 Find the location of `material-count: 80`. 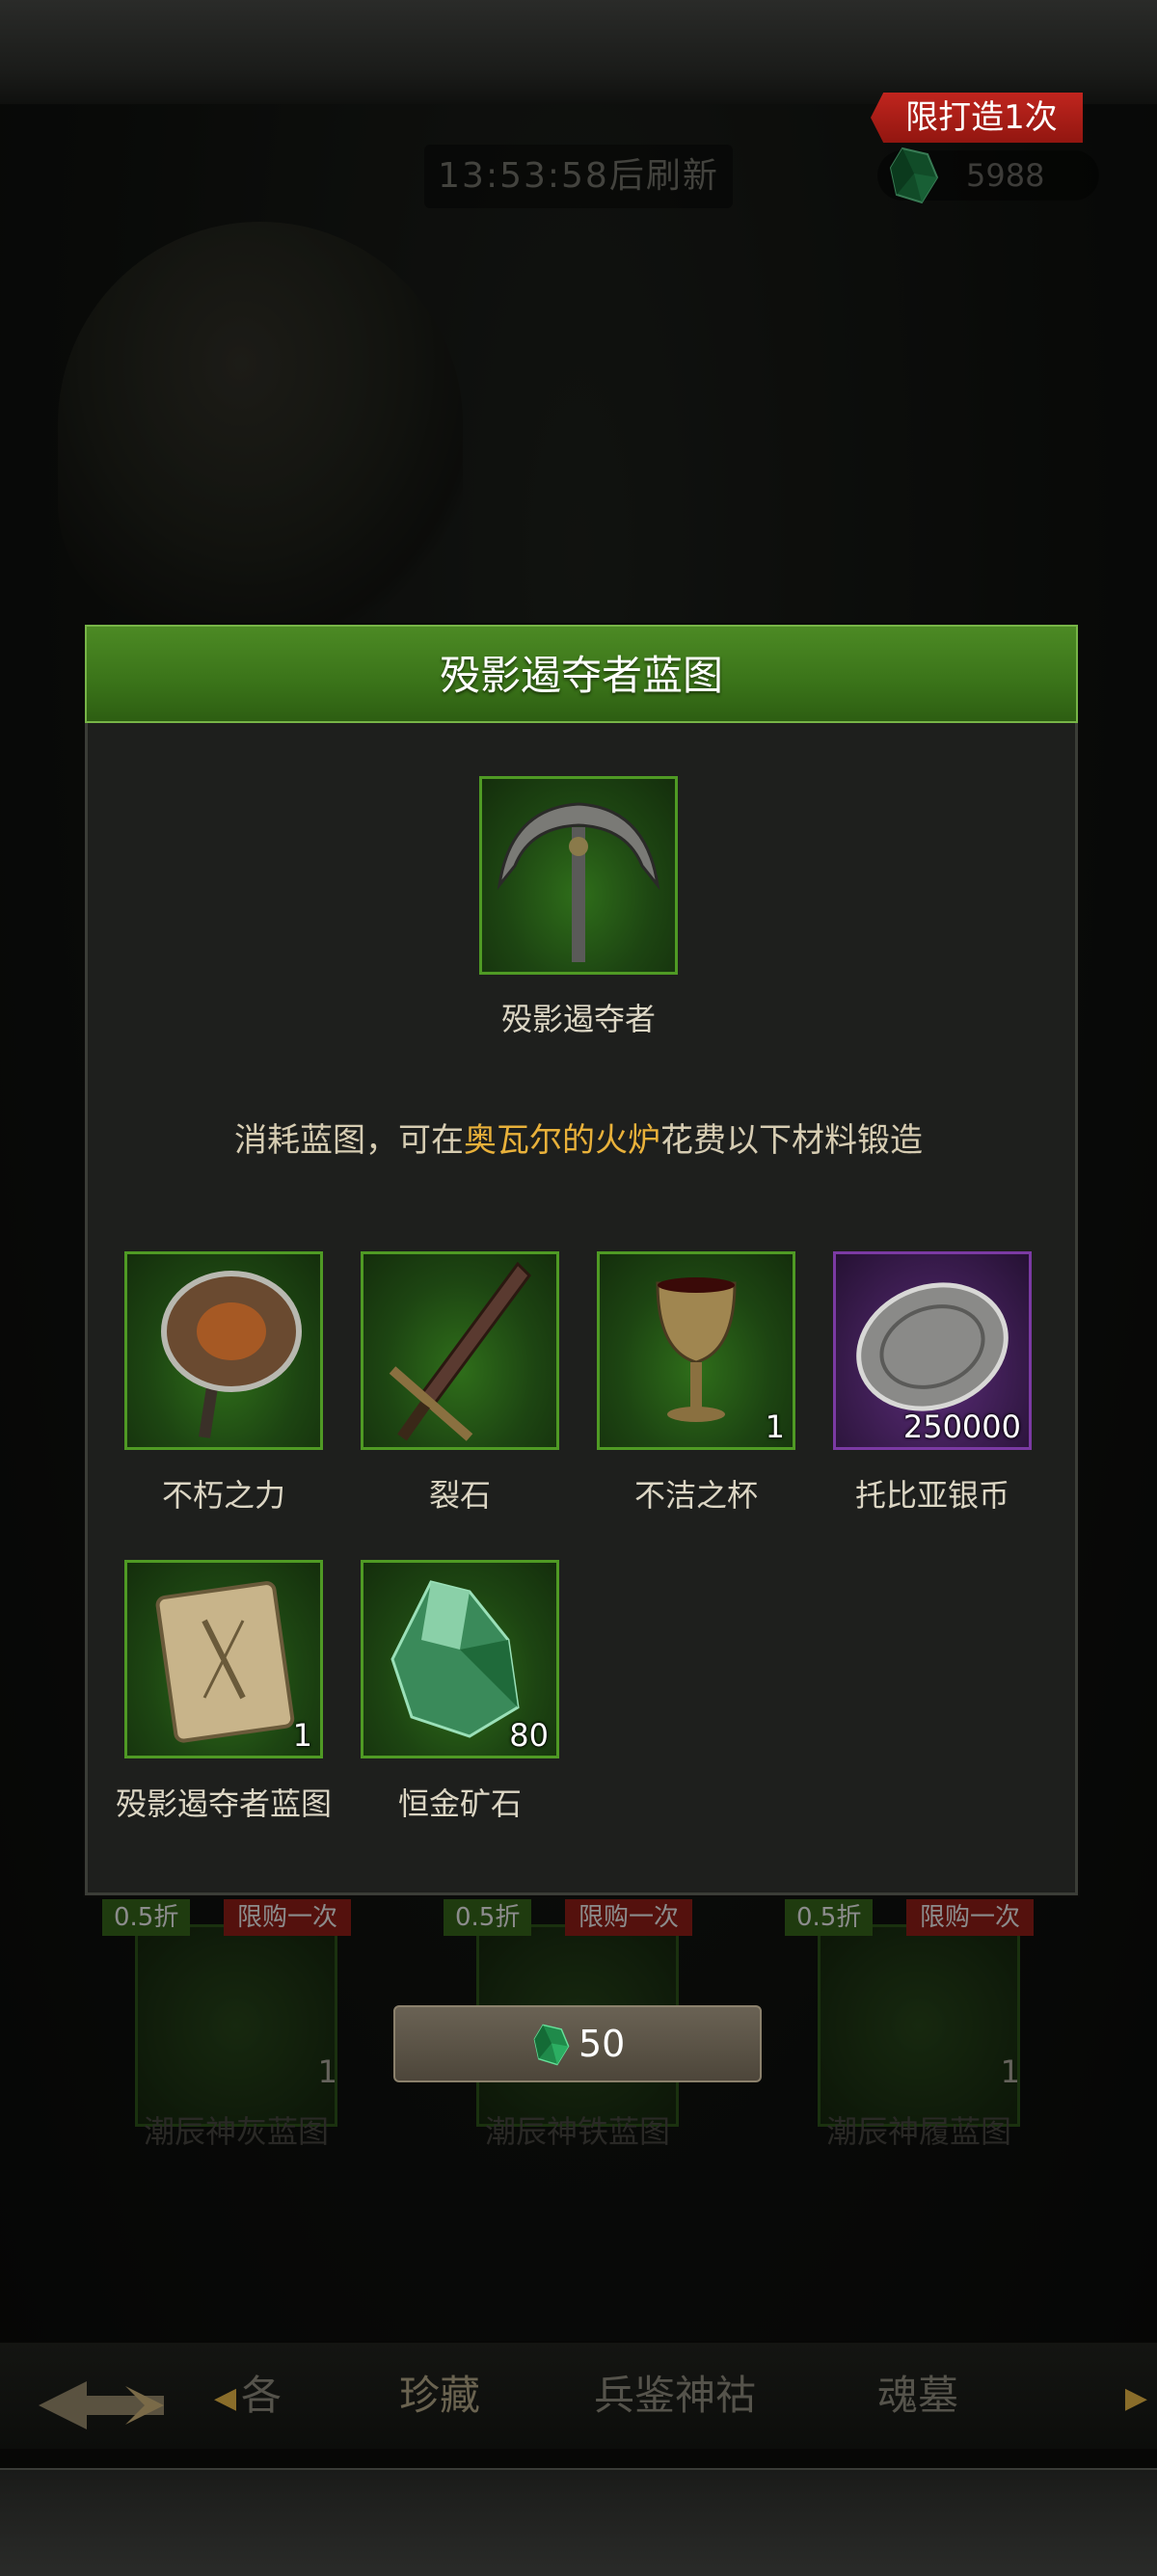

material-count: 80 is located at coordinates (529, 1736).